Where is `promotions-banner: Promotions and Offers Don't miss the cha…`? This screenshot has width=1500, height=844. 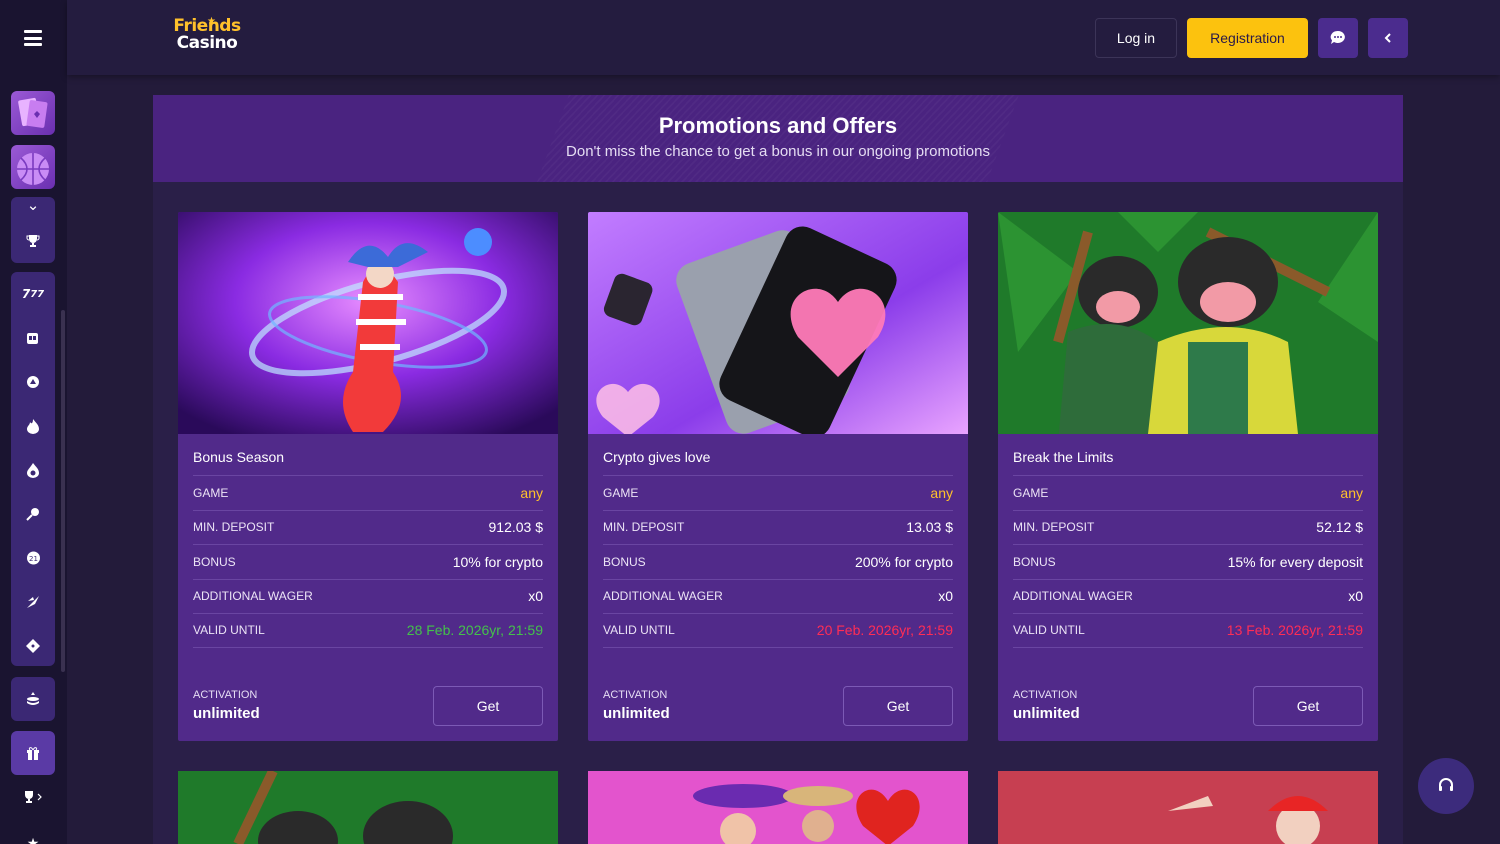
promotions-banner: Promotions and Offers Don't miss the cha… is located at coordinates (778, 138).